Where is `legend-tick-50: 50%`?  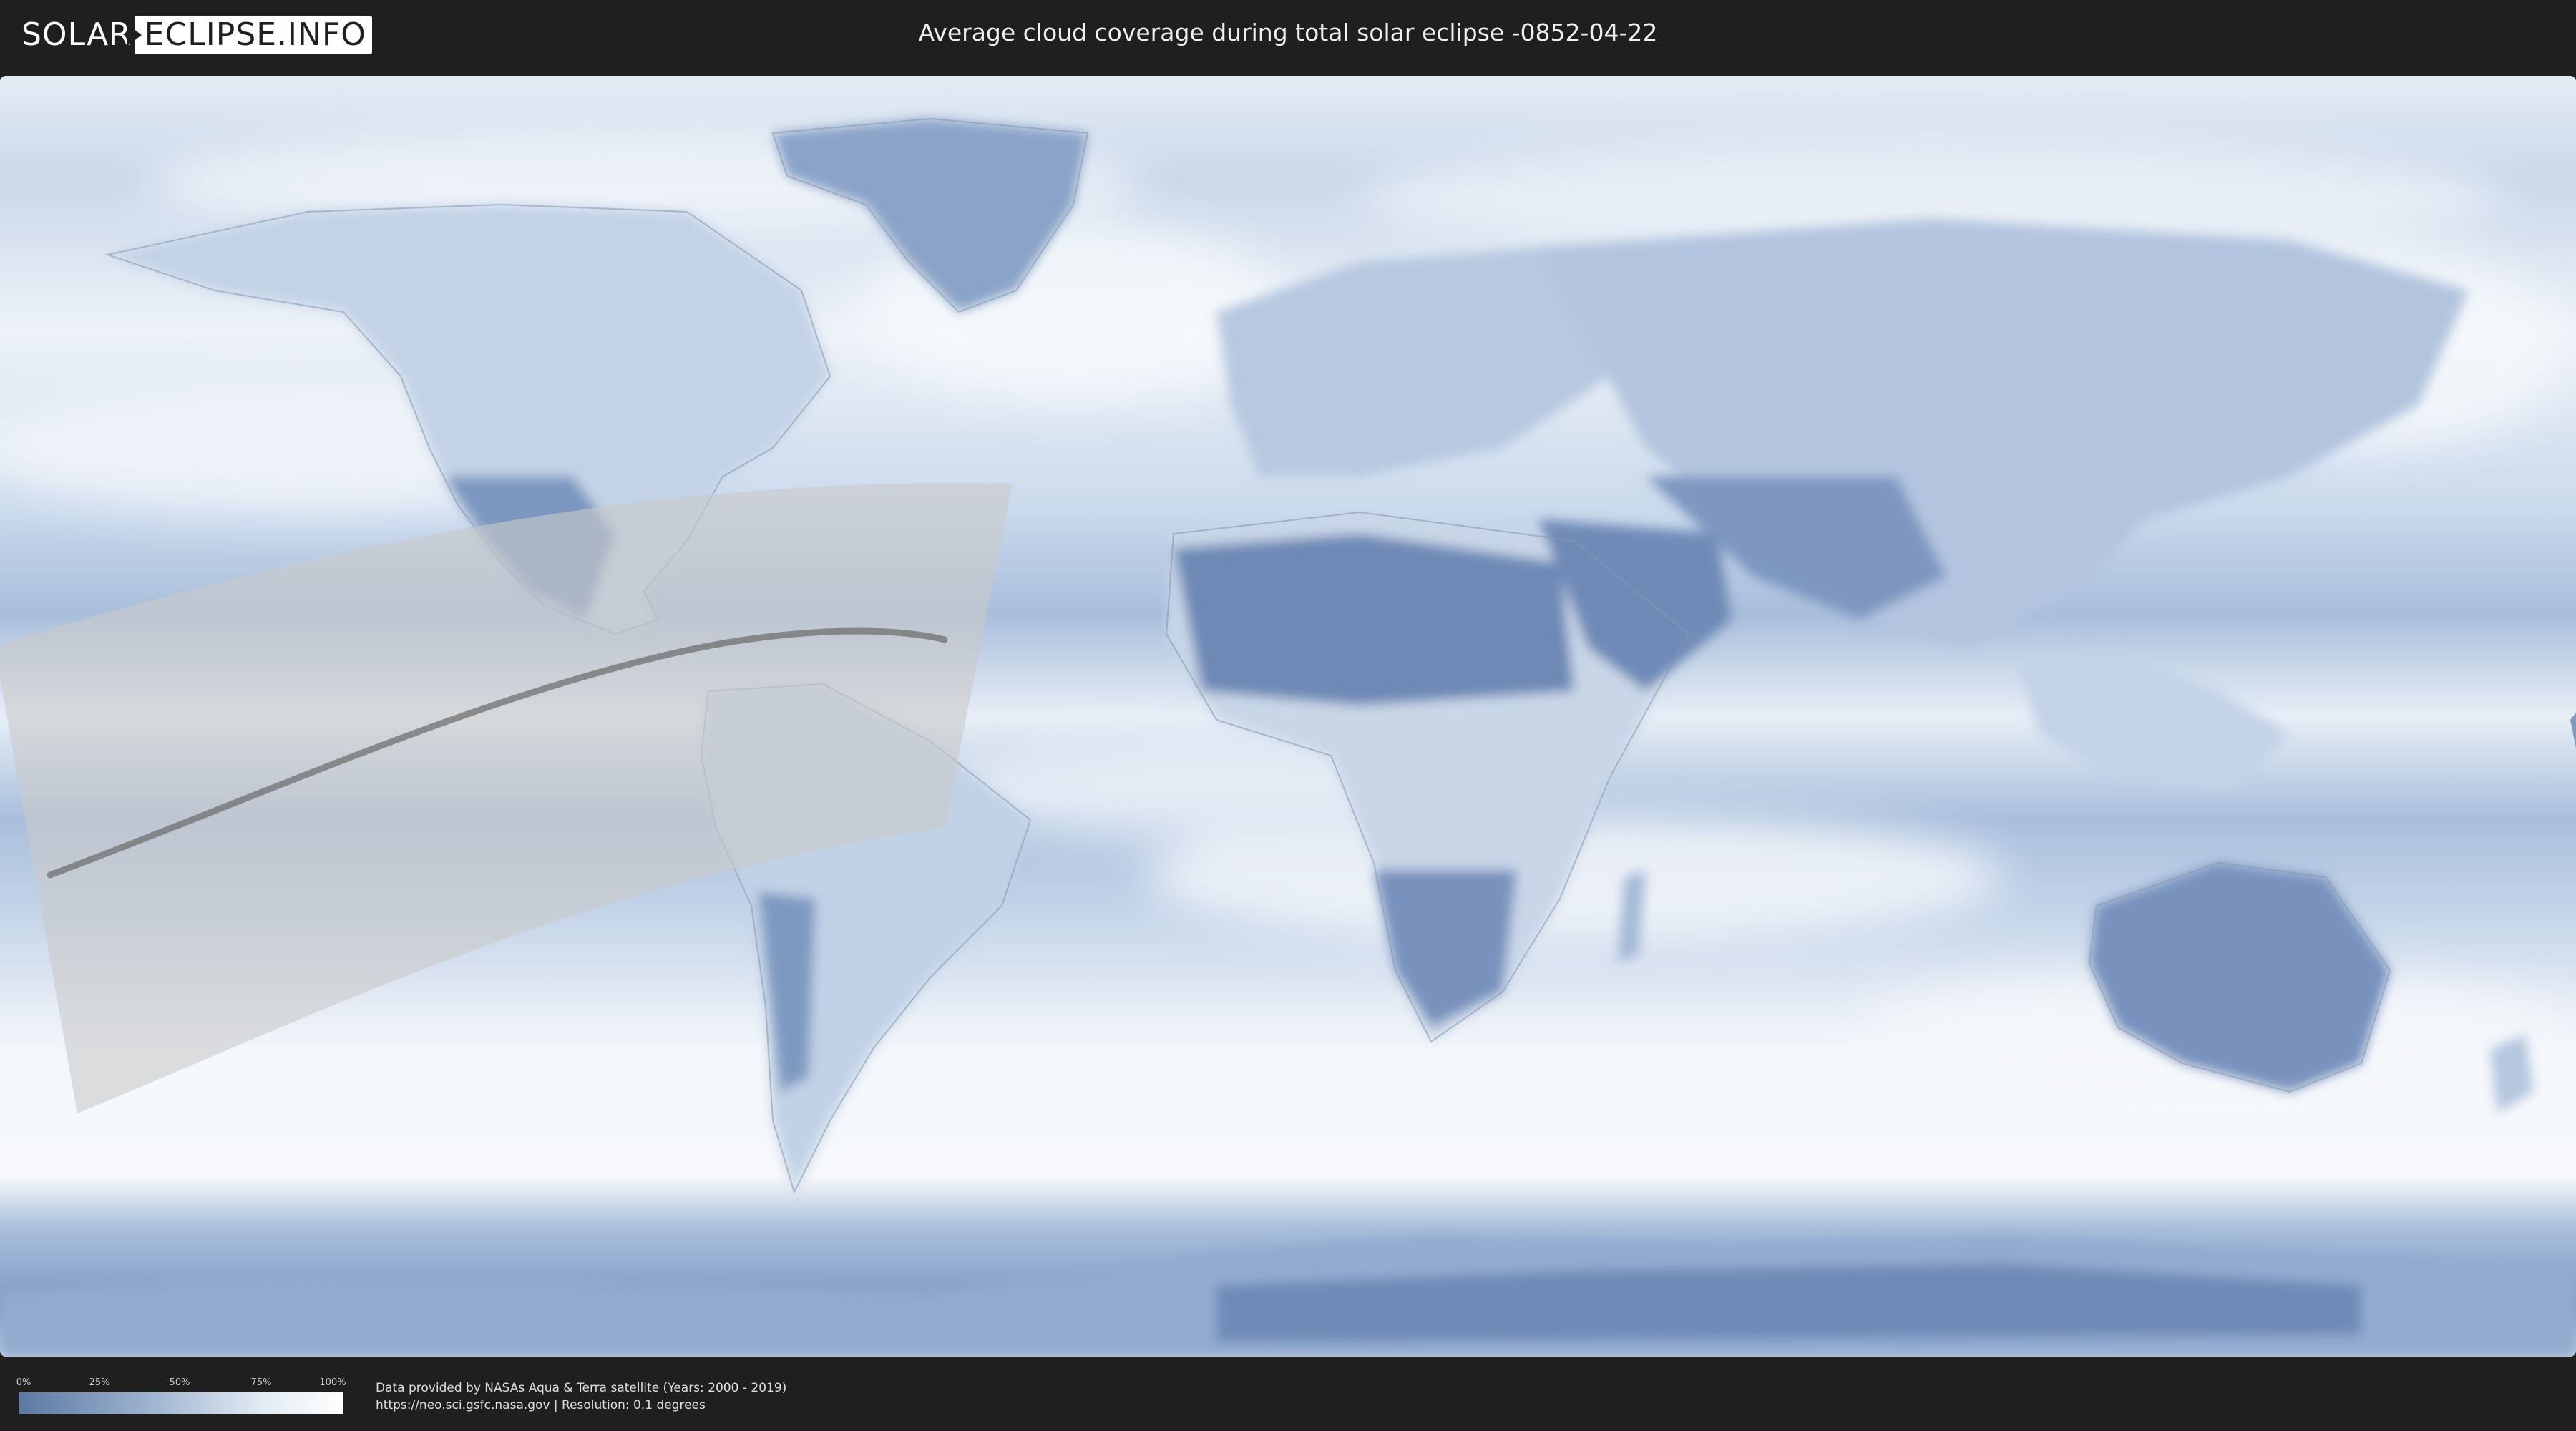 legend-tick-50: 50% is located at coordinates (179, 1383).